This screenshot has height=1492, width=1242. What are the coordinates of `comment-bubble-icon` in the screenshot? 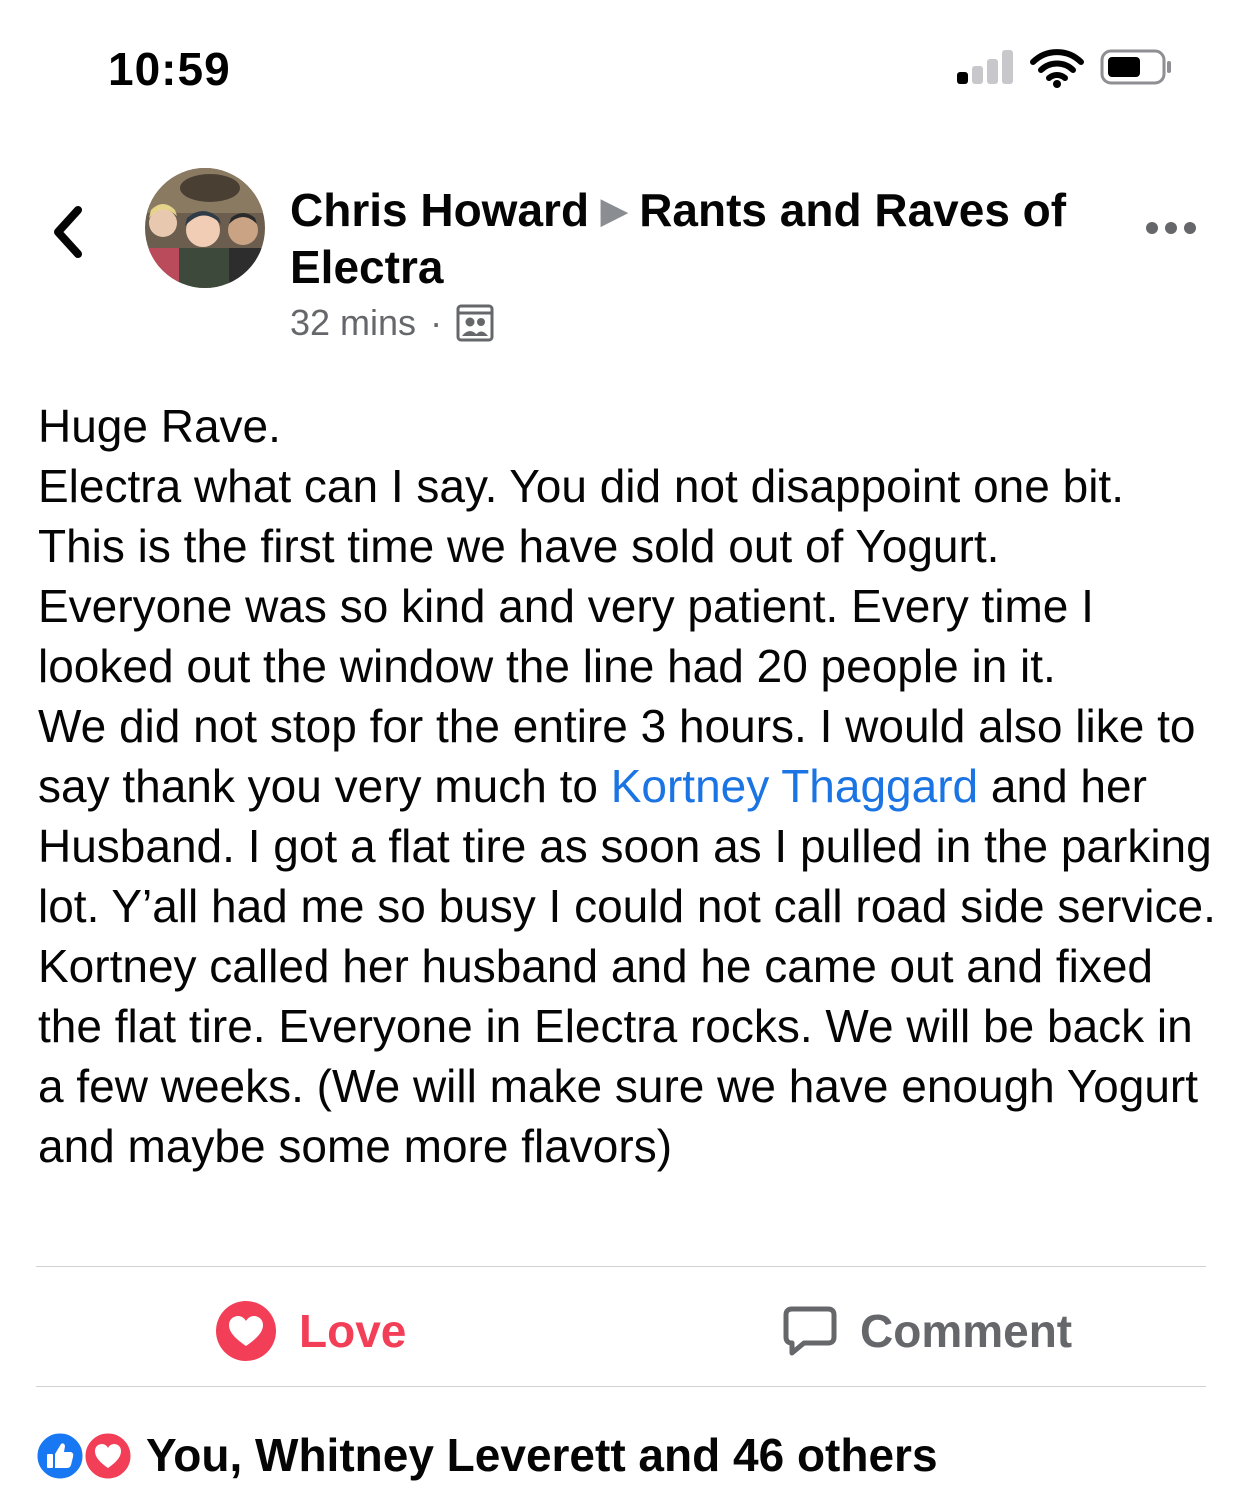 It's located at (810, 1331).